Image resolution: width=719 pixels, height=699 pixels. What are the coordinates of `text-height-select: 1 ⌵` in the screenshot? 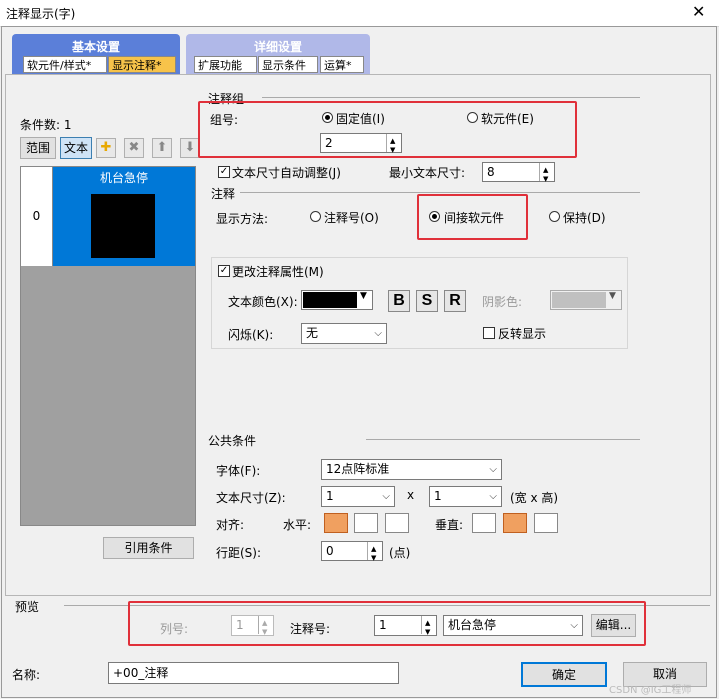 It's located at (465, 496).